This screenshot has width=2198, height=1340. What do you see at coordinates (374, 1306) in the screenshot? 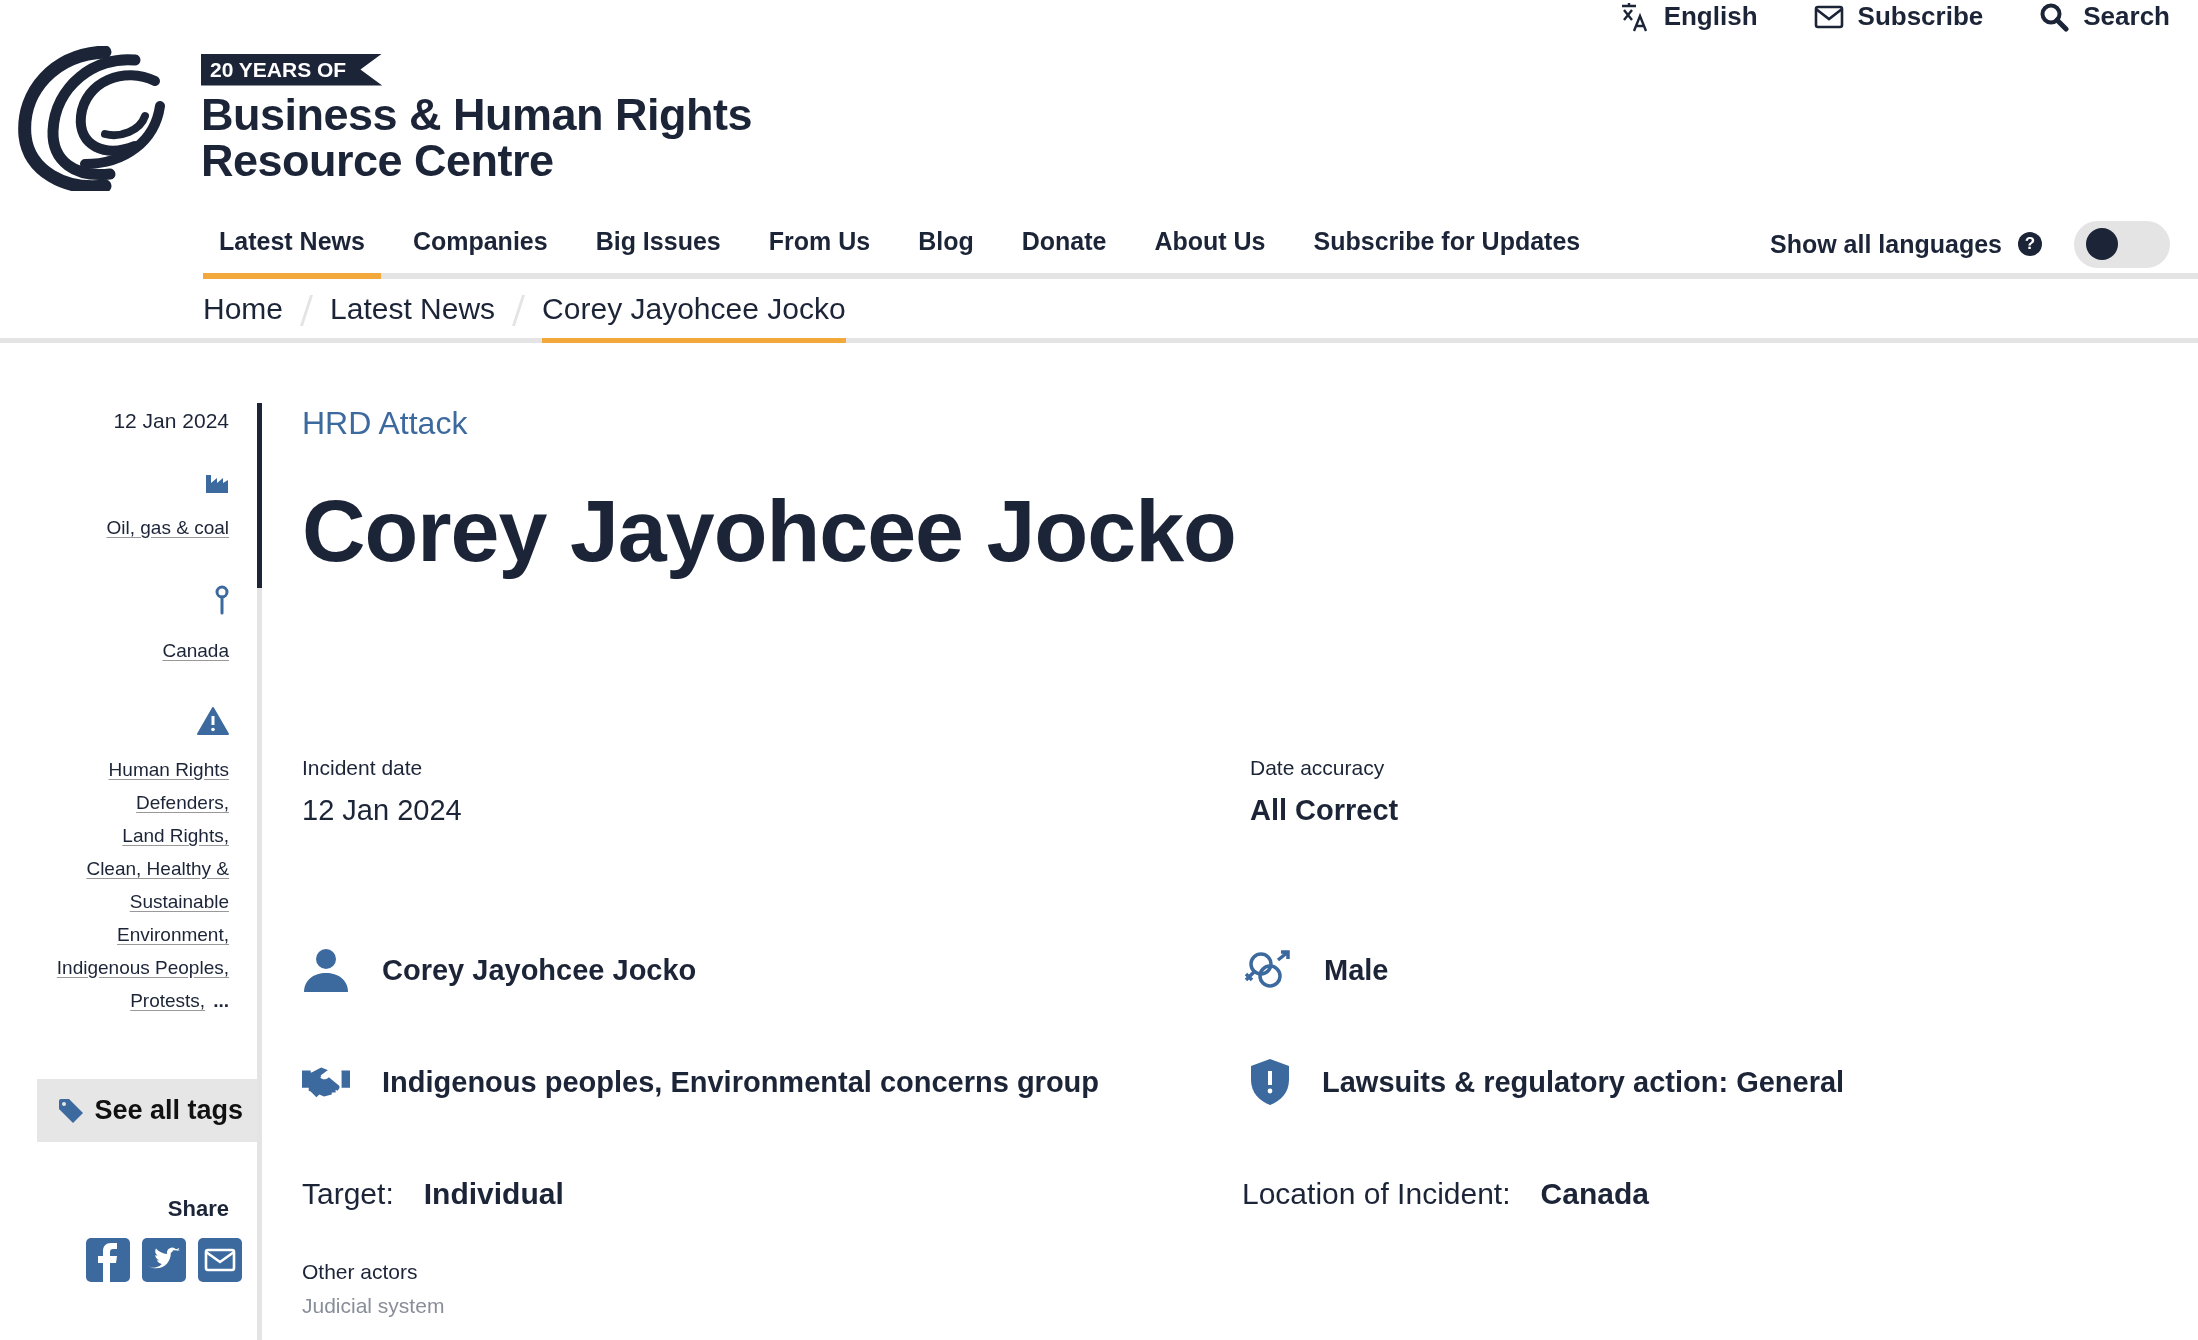
I see `field-value: Judicial system` at bounding box center [374, 1306].